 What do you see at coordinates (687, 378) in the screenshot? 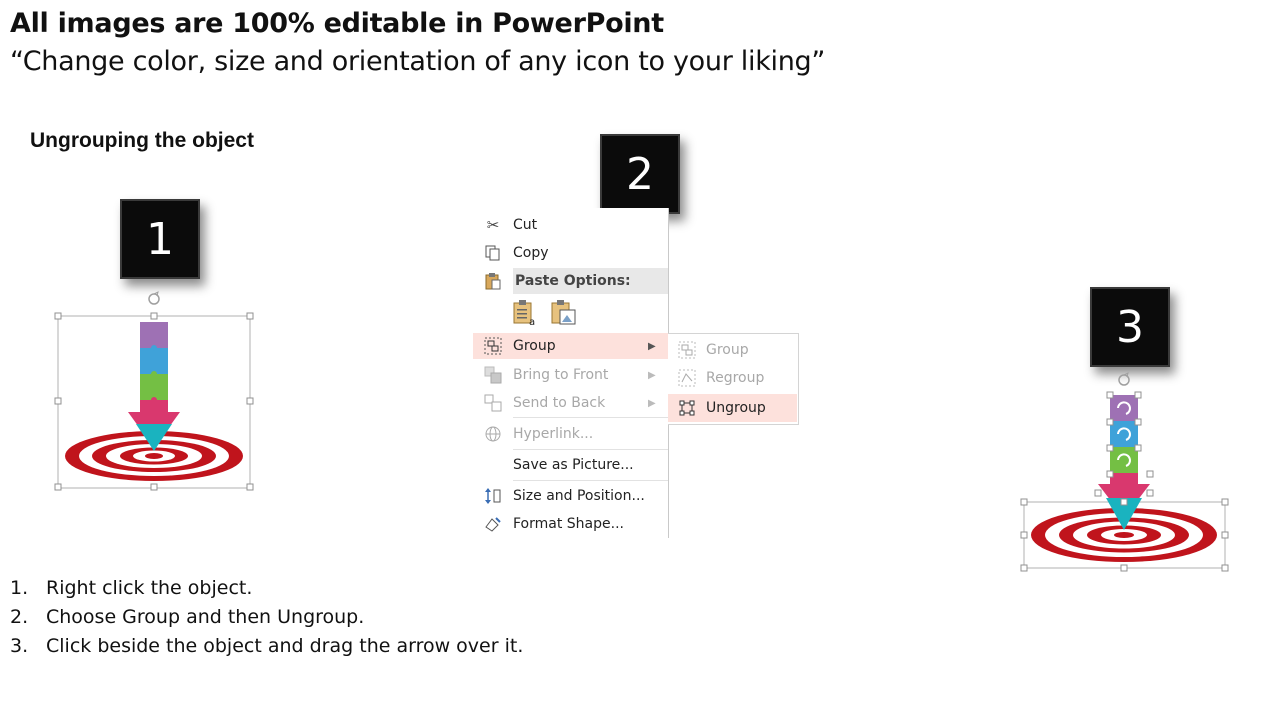
I see `regroup-icon` at bounding box center [687, 378].